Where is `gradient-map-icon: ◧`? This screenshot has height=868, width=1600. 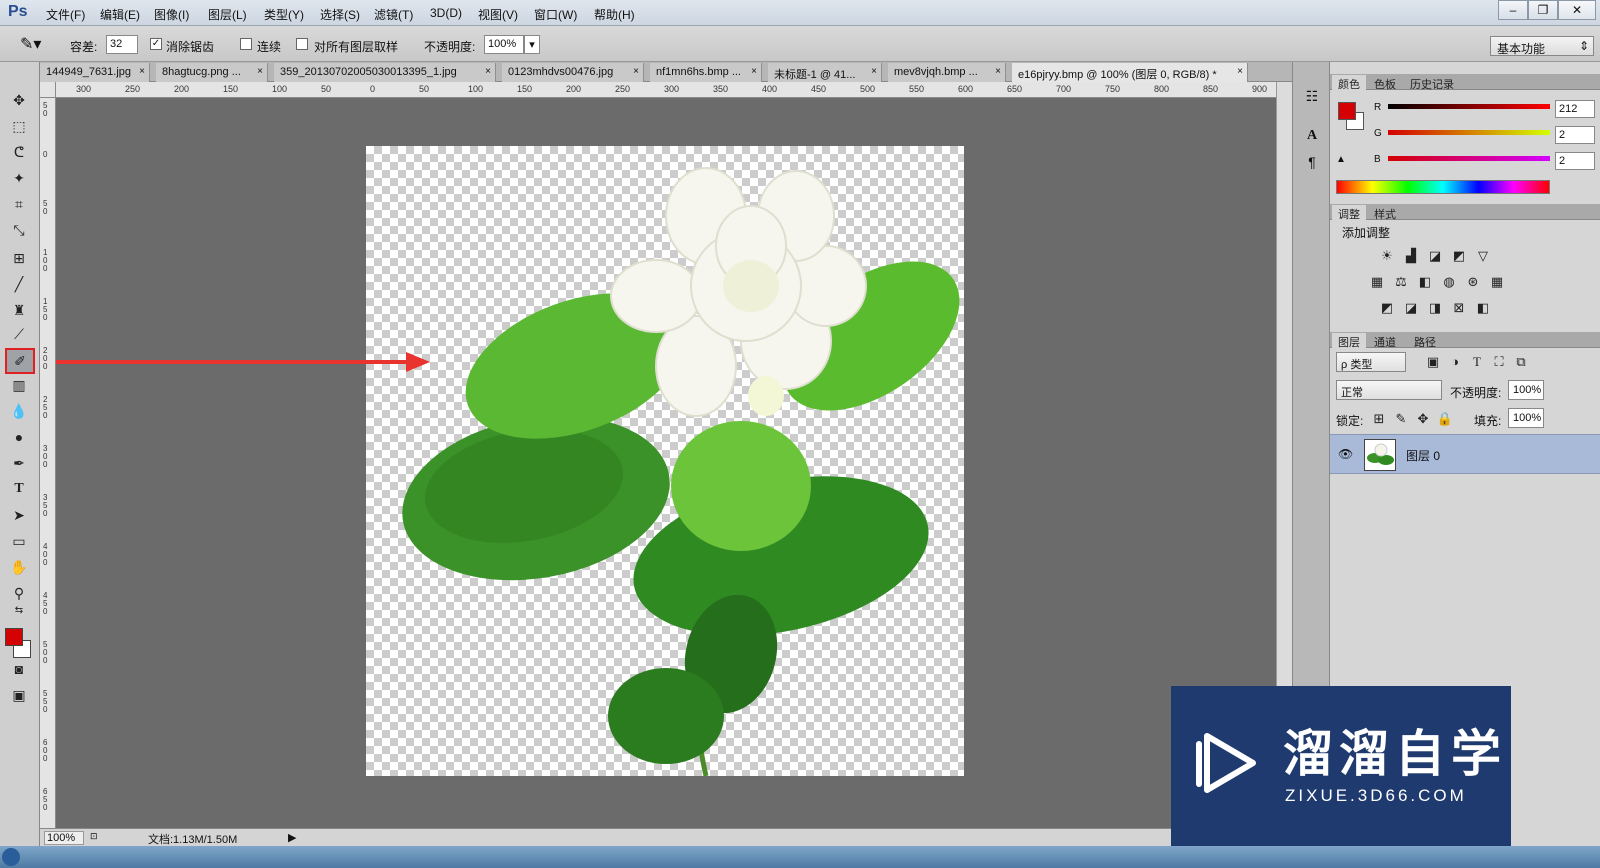 gradient-map-icon: ◧ is located at coordinates (1483, 308).